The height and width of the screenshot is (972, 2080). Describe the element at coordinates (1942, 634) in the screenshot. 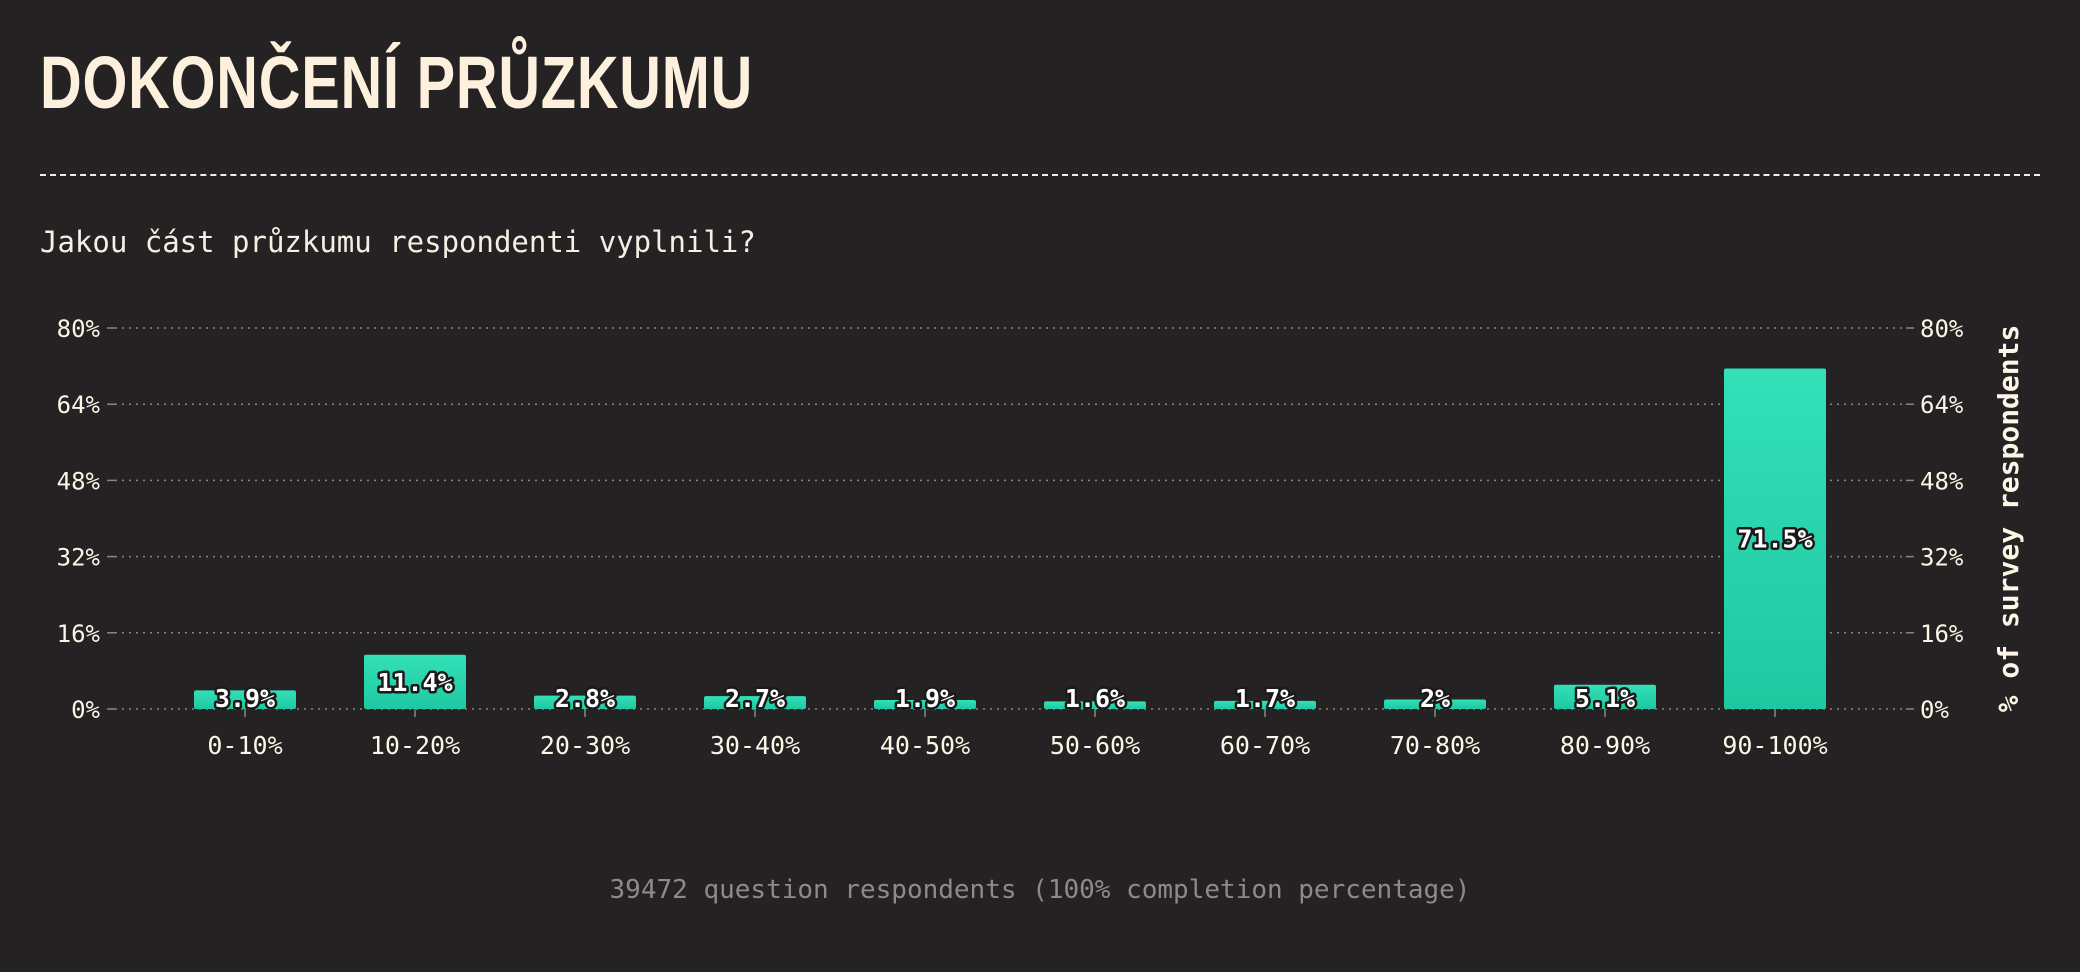

I see `y-tick-label-right: 16%` at that location.